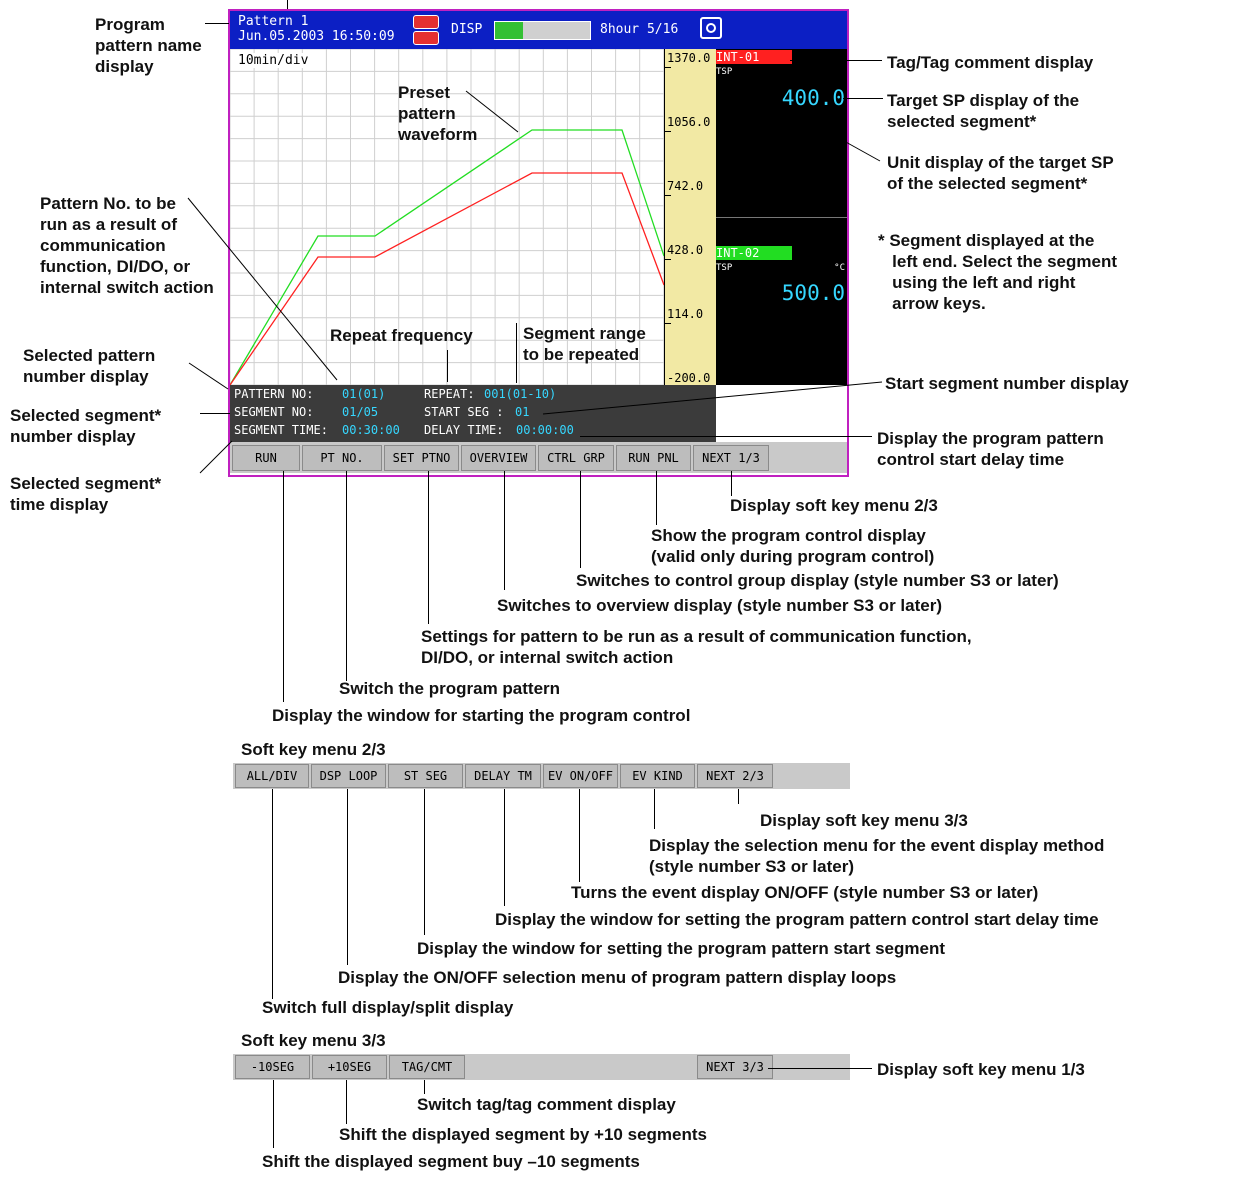 The width and height of the screenshot is (1244, 1177). I want to click on ann-m2-next: Display soft key menu 3/3, so click(864, 820).